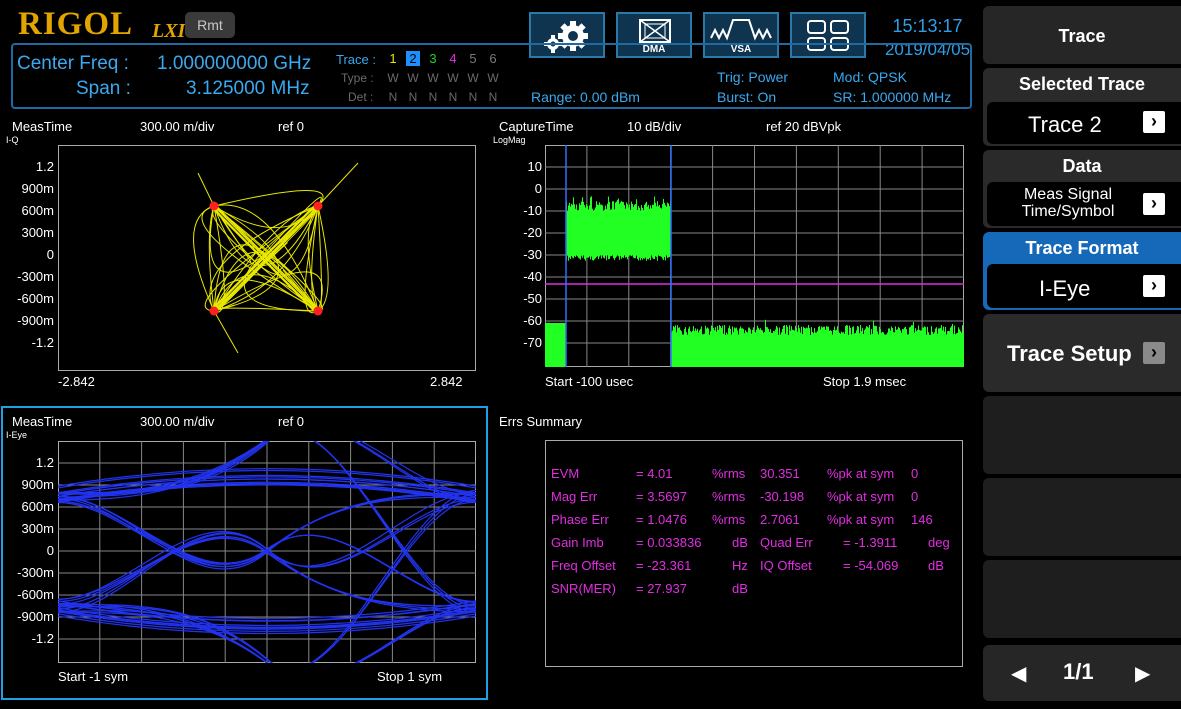  Describe the element at coordinates (44, 462) in the screenshot. I see `eye-plot-y-tick: 1.2` at that location.